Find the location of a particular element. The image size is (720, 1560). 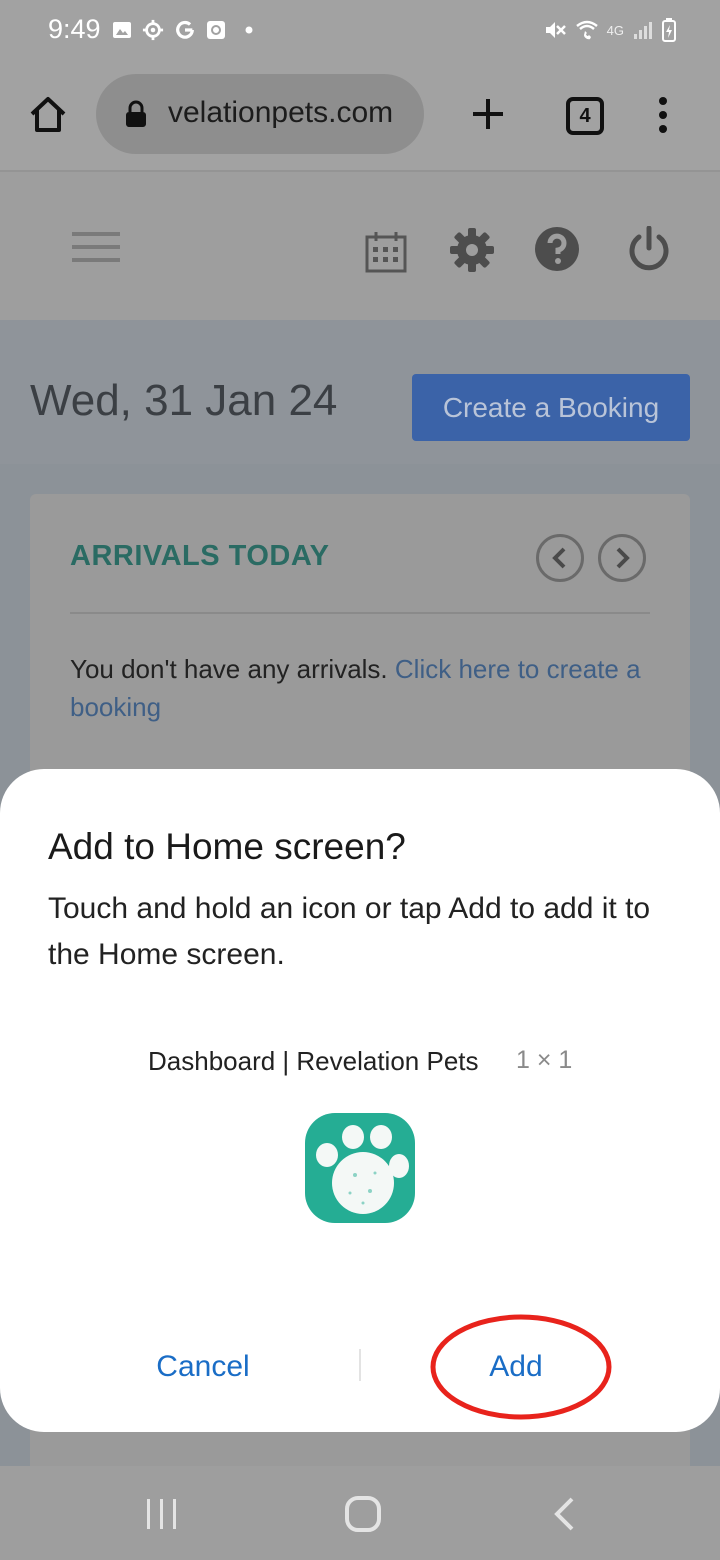

settings-gear-icon is located at coordinates (472, 250).